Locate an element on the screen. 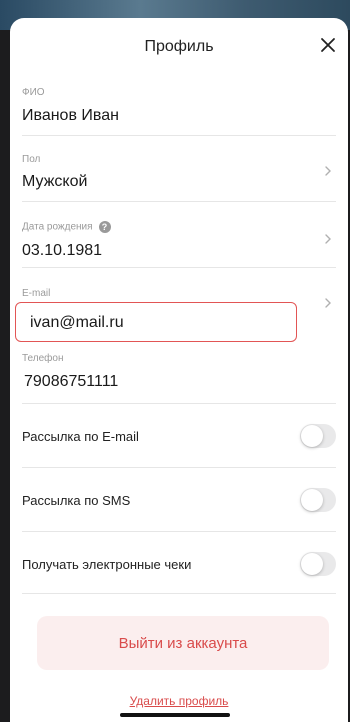 The height and width of the screenshot is (722, 350). e-receipts-label: Получать электронные чеки is located at coordinates (107, 564).